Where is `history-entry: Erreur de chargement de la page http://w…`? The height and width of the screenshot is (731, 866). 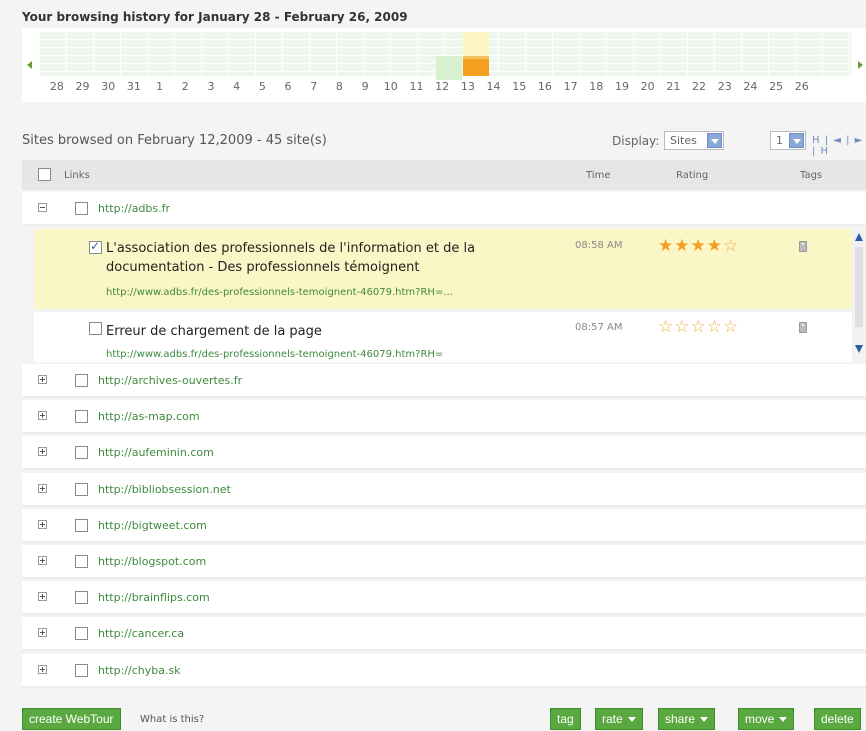
history-entry: Erreur de chargement de la page http://w… is located at coordinates (443, 337).